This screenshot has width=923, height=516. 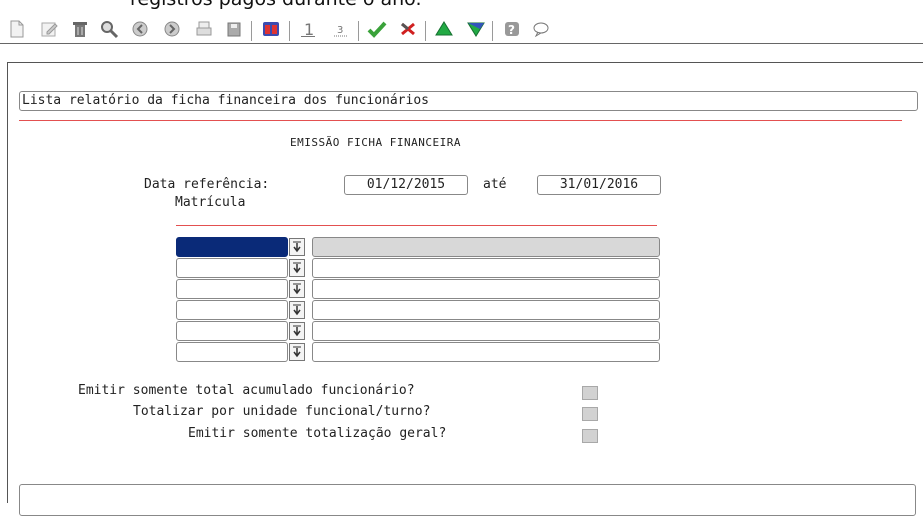 I want to click on svg-text: 3, so click(x=340, y=30).